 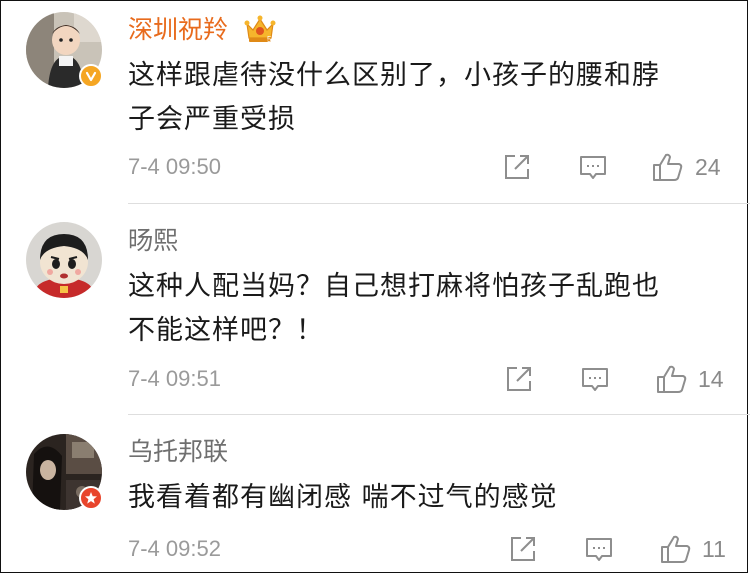 I want to click on like-count: 11, so click(x=714, y=549).